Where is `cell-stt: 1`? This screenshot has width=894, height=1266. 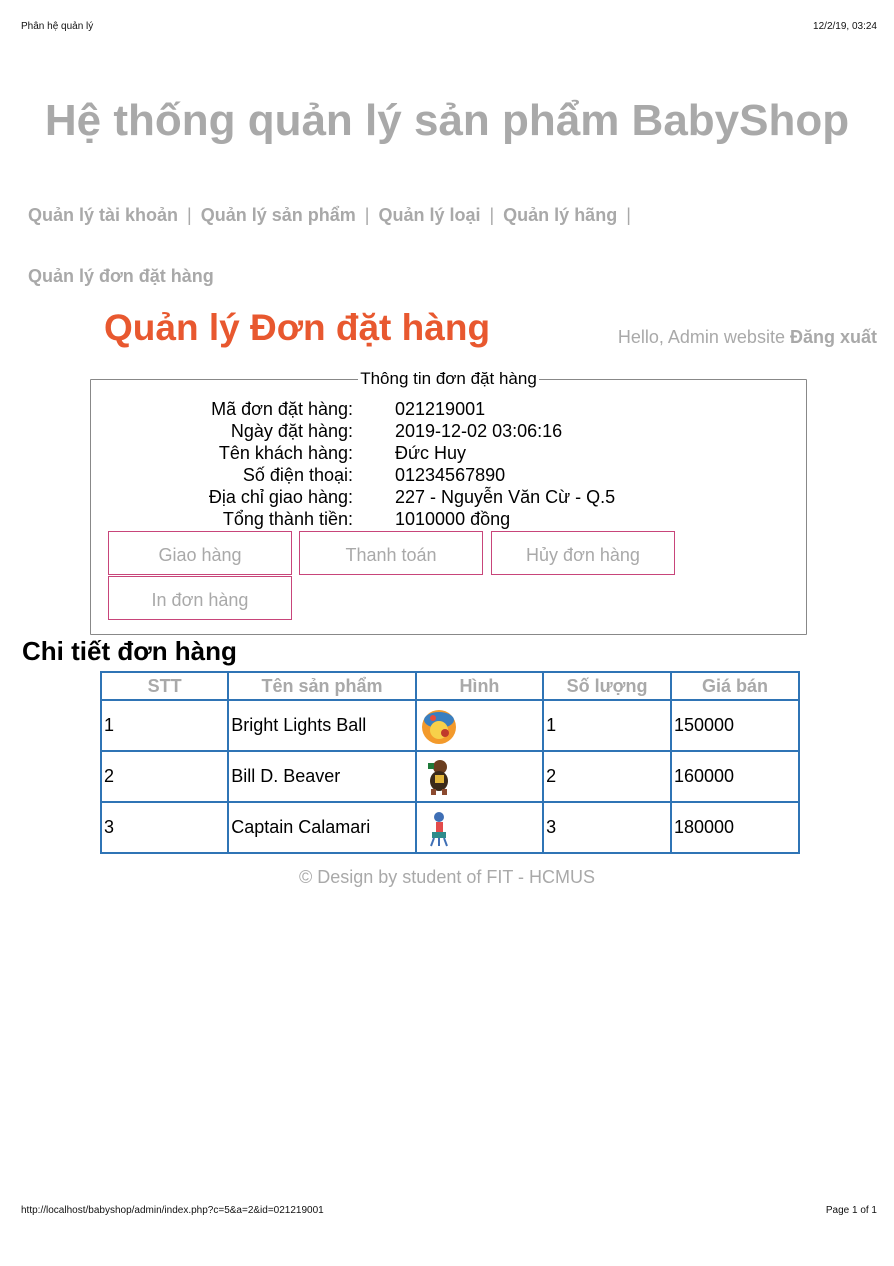 cell-stt: 1 is located at coordinates (164, 725).